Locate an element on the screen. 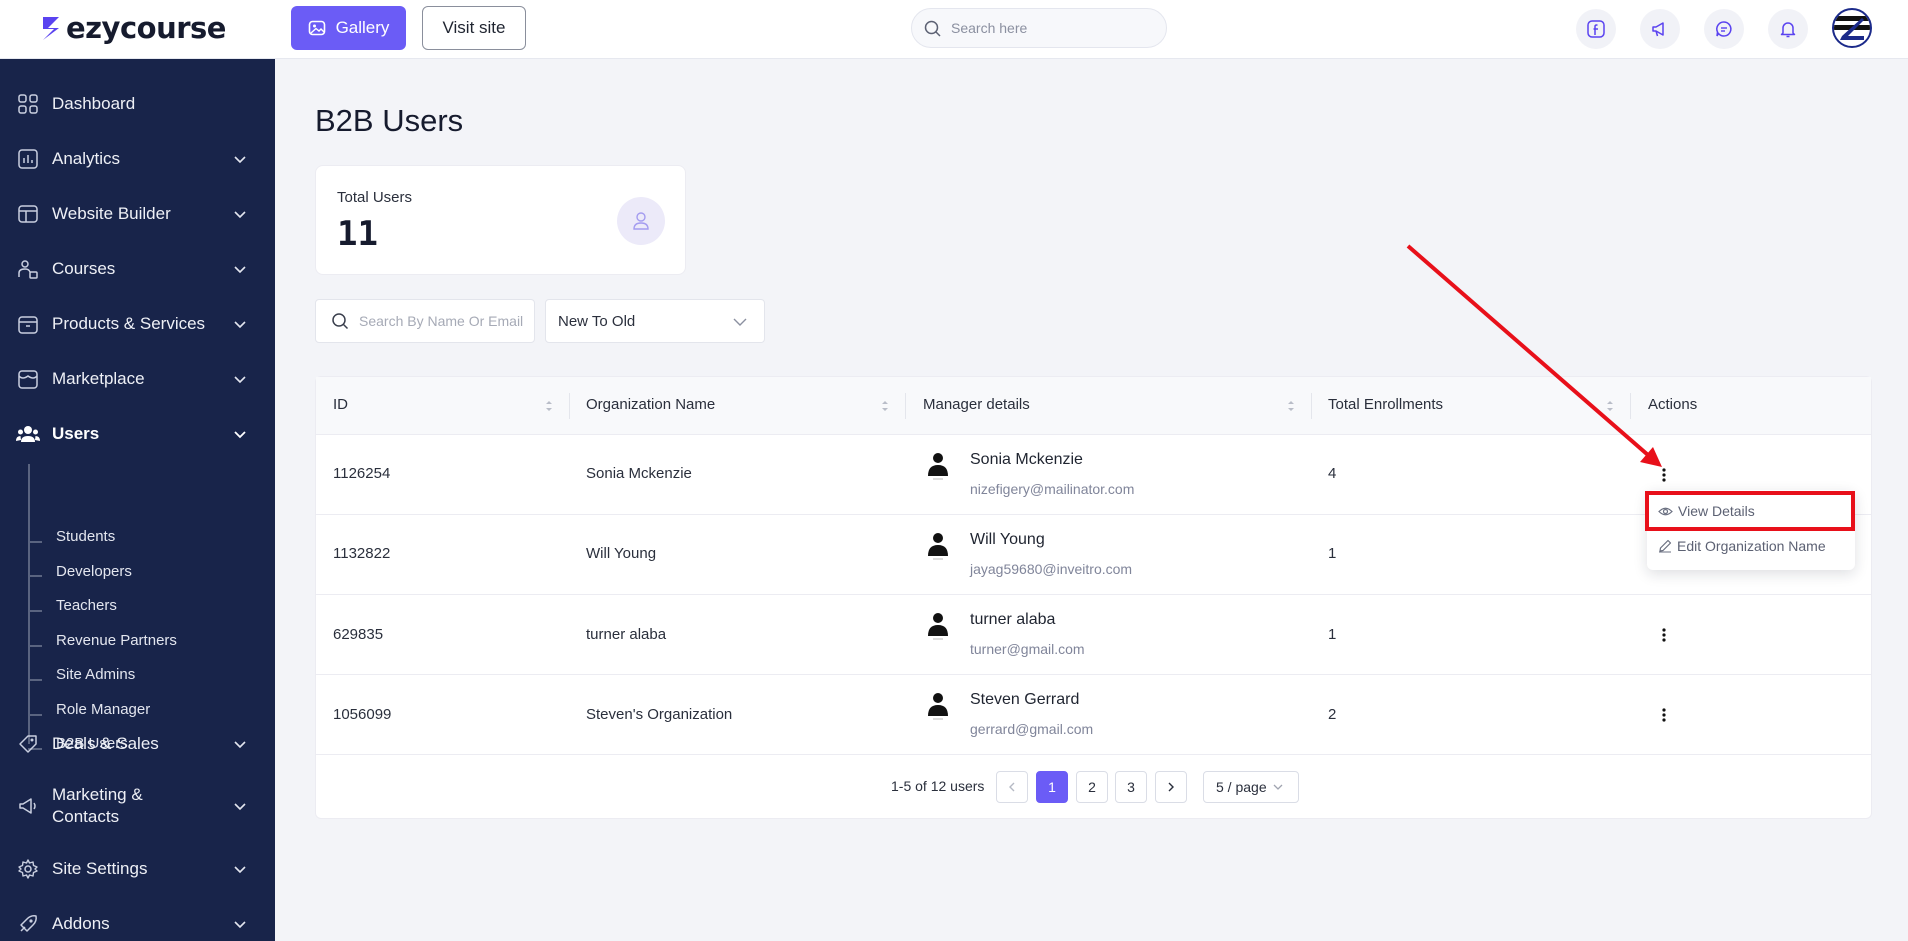 The height and width of the screenshot is (941, 1908). annotation-highlight-box is located at coordinates (1750, 511).